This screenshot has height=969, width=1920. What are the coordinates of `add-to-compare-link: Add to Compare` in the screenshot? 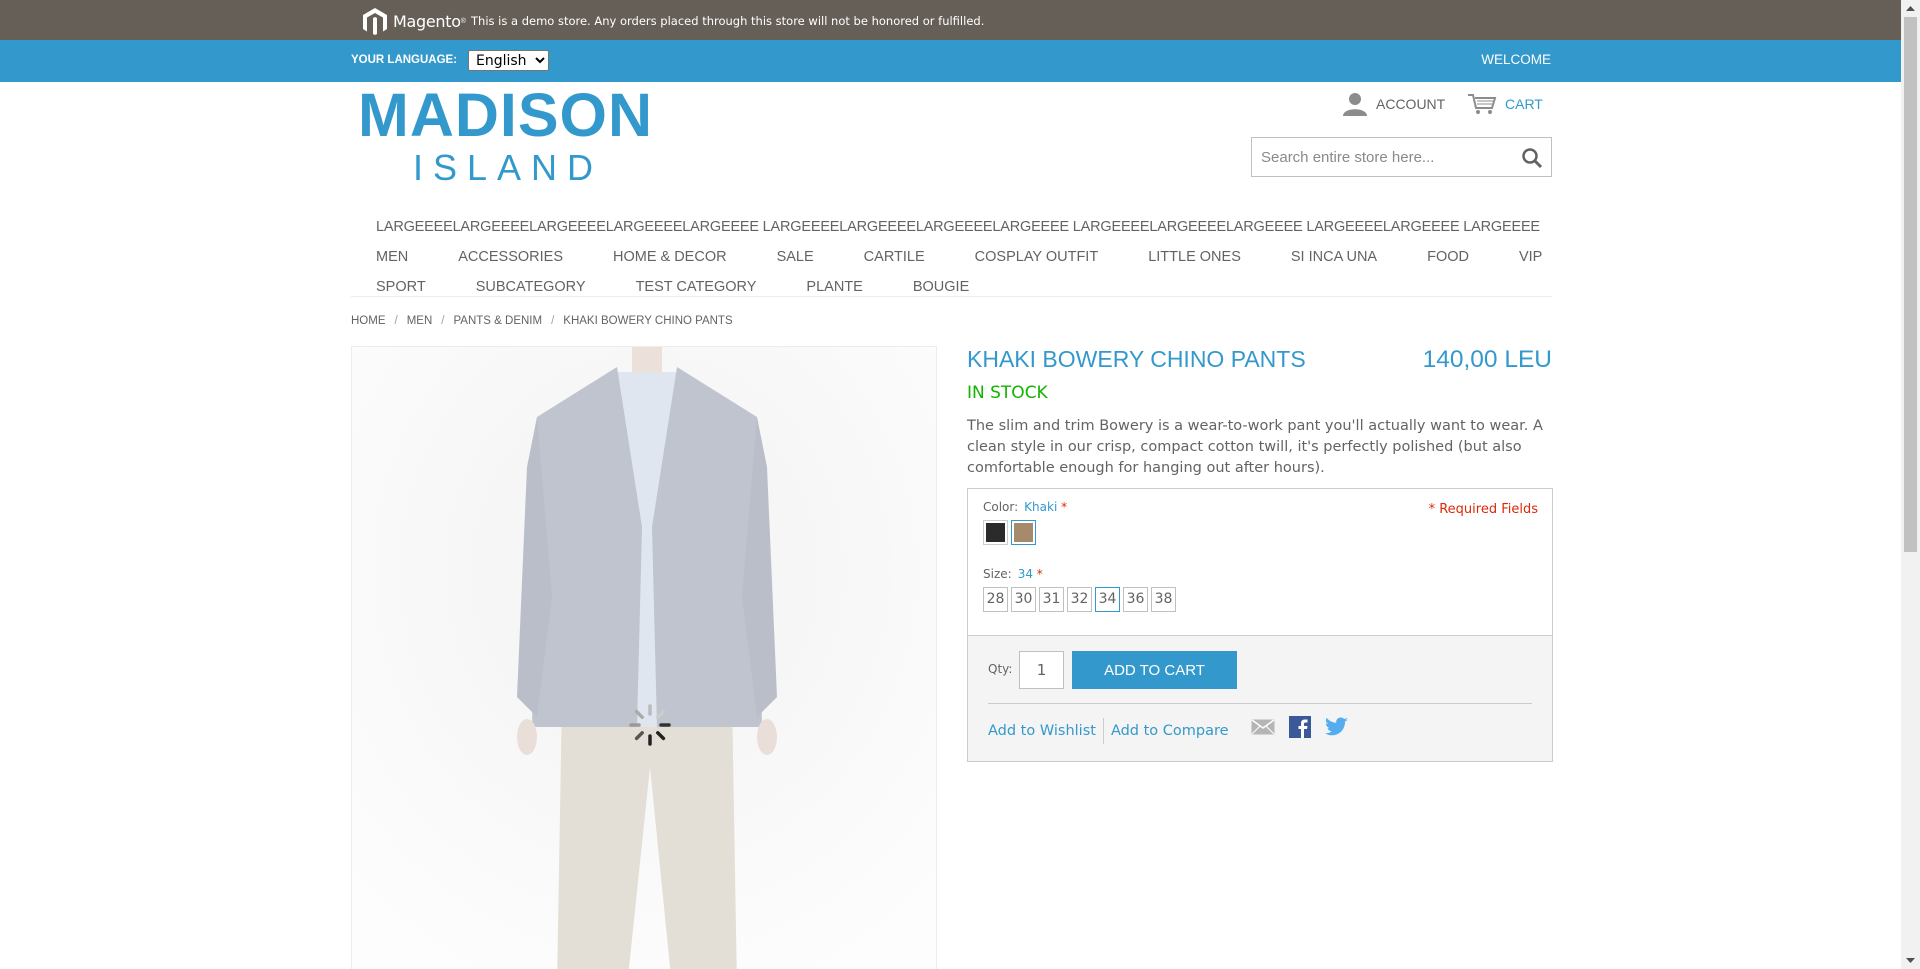 It's located at (1170, 731).